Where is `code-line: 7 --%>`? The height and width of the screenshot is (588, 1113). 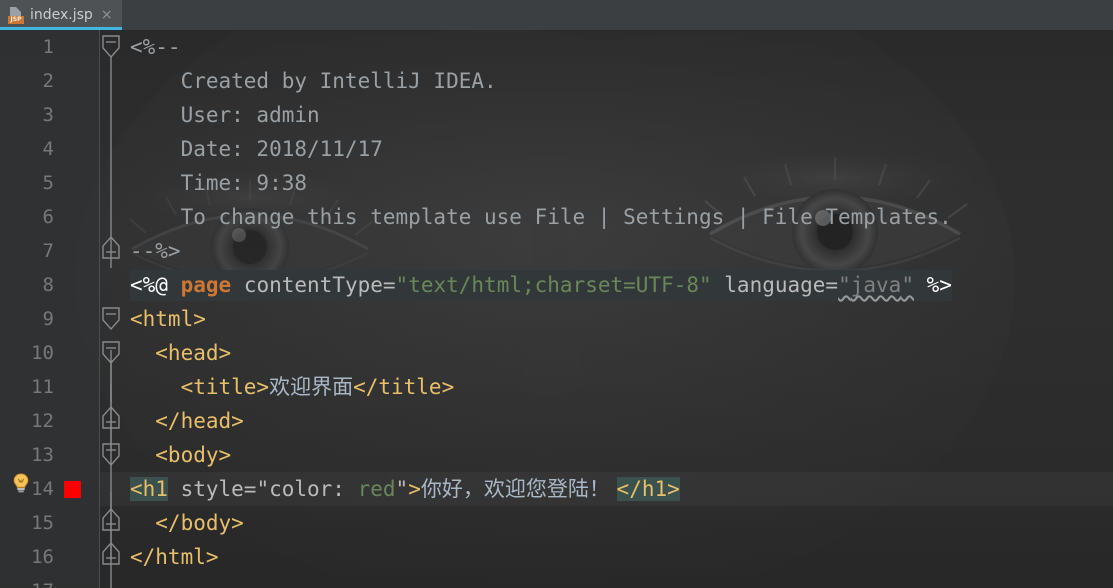
code-line: 7 --%> is located at coordinates (556, 251).